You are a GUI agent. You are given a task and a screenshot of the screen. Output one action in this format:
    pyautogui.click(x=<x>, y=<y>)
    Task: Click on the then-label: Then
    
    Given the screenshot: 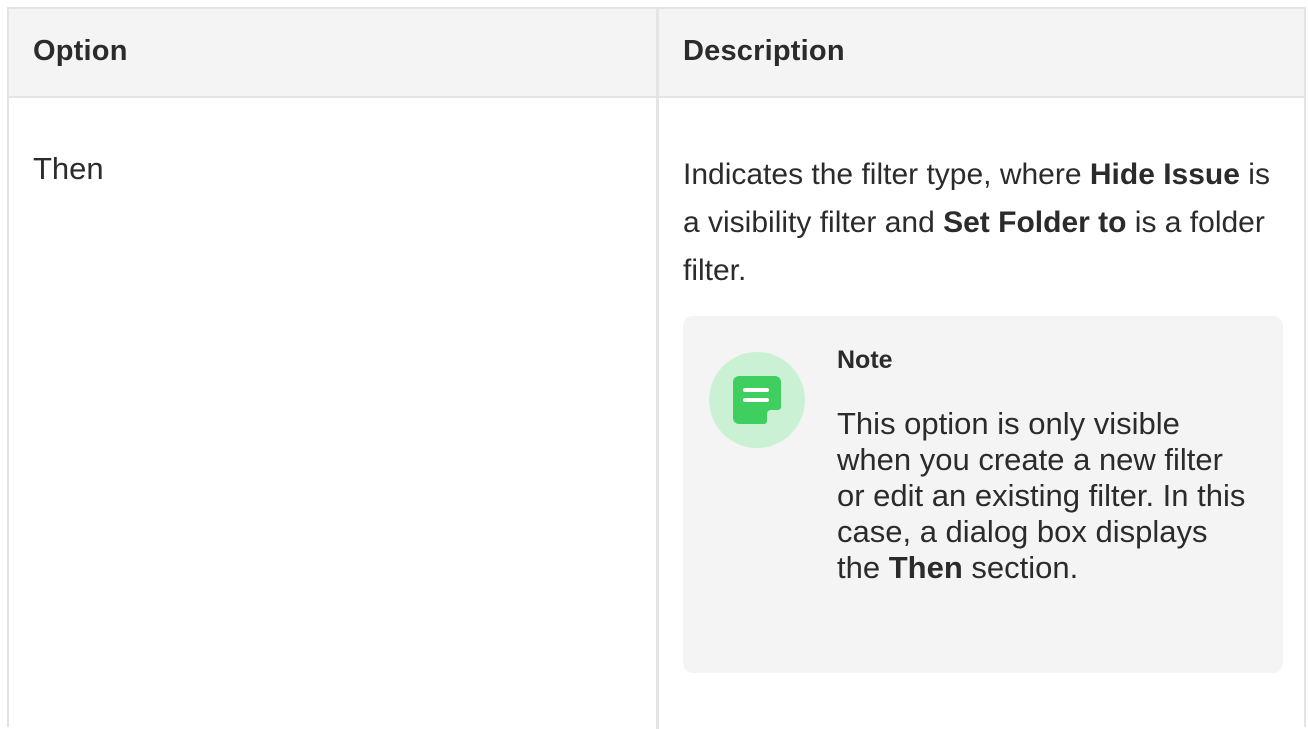 What is the action you would take?
    pyautogui.click(x=925, y=567)
    